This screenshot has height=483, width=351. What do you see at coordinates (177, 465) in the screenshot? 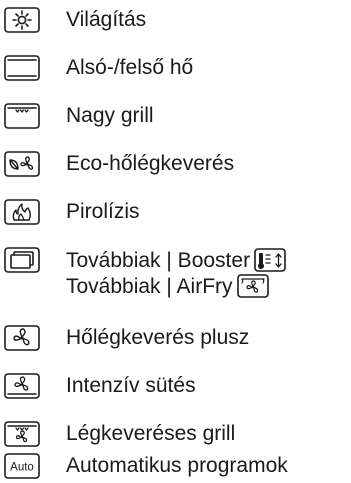
I see `list-item-label: Automatikus programok` at bounding box center [177, 465].